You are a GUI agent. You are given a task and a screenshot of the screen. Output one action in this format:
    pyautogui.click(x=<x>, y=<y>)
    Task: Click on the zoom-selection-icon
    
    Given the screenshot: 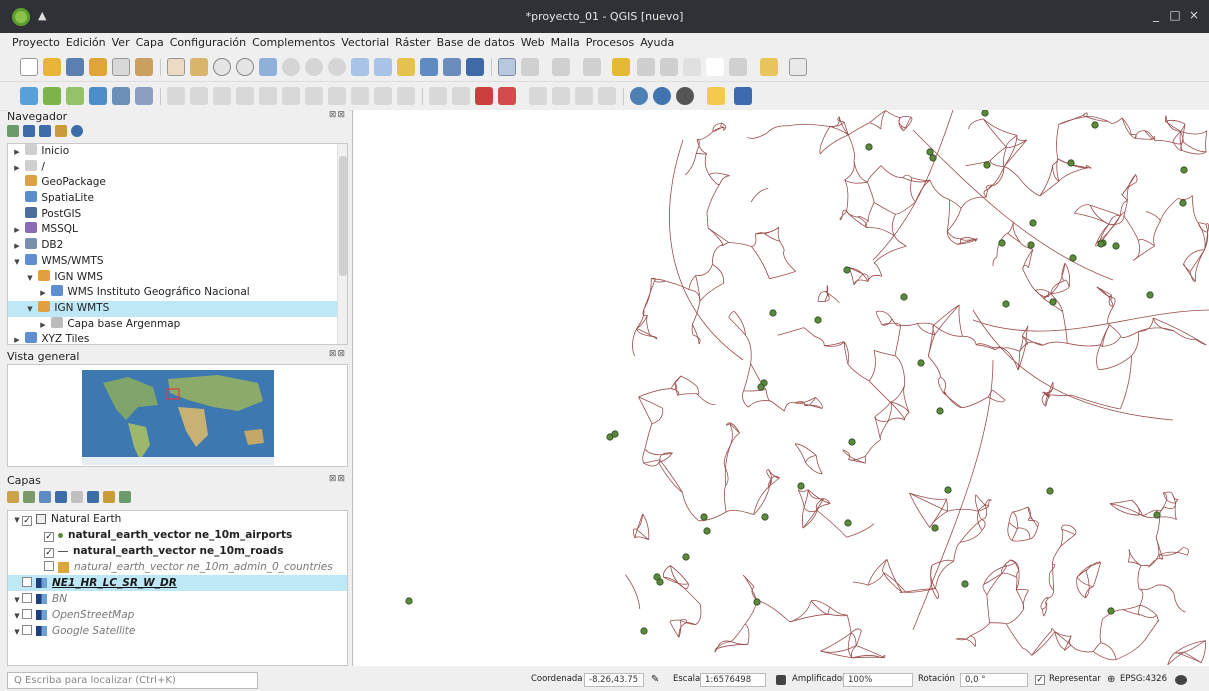 What is the action you would take?
    pyautogui.click(x=291, y=67)
    